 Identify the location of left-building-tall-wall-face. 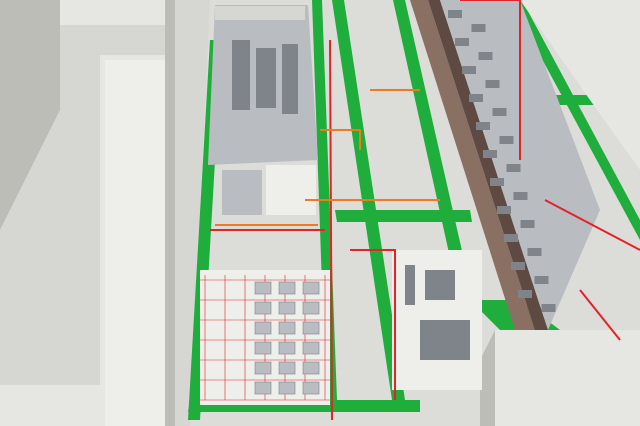
(170, 213).